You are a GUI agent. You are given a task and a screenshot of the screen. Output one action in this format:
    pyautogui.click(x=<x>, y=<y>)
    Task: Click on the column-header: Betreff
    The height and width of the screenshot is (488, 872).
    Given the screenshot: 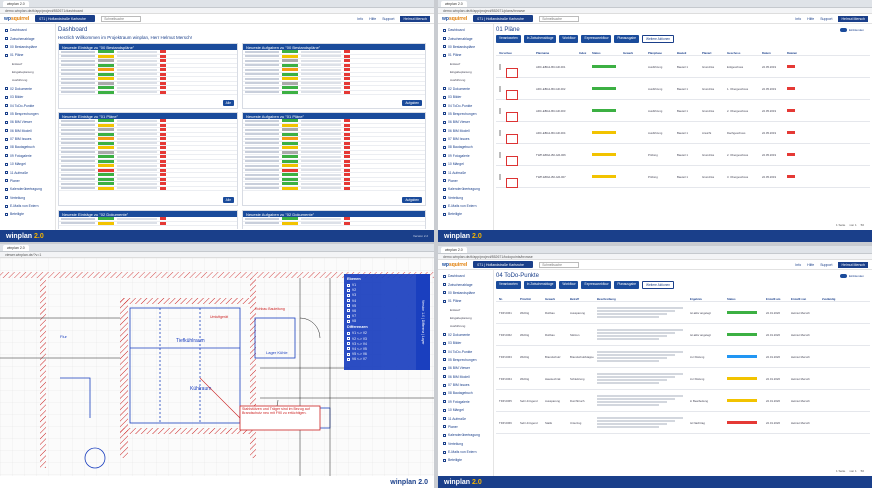 What is the action you would take?
    pyautogui.click(x=582, y=299)
    